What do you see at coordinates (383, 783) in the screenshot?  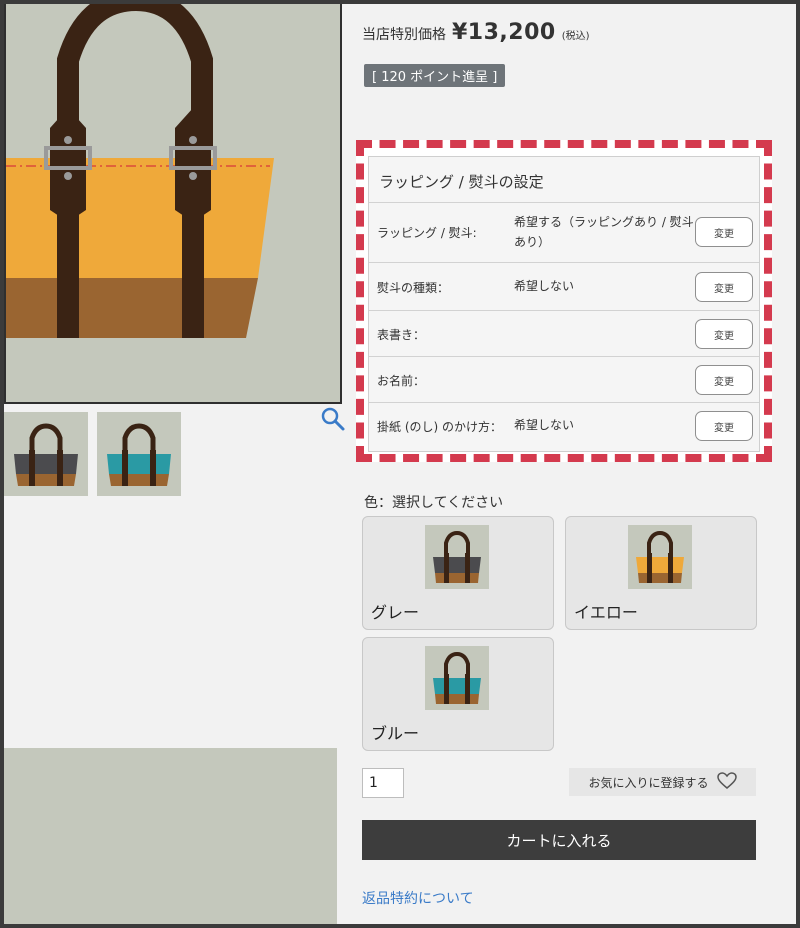 I see `quantity-input` at bounding box center [383, 783].